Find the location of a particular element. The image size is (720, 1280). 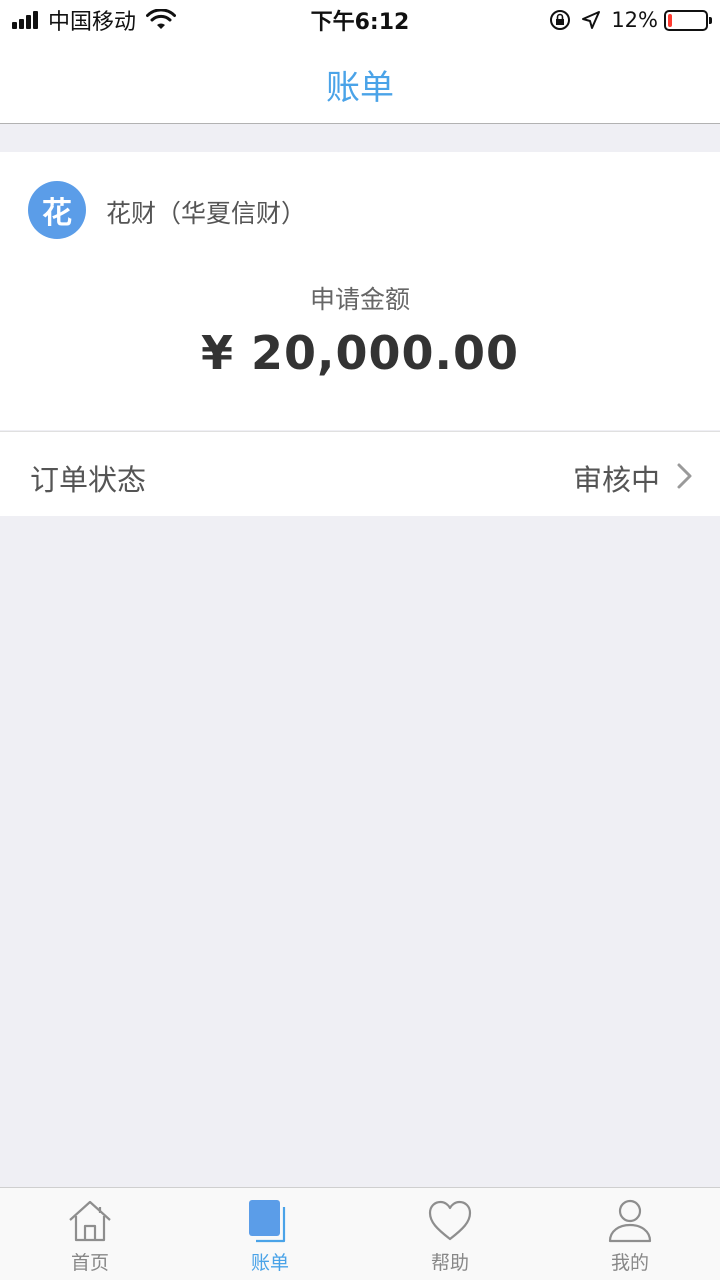

tab-home: 首页 is located at coordinates (90, 1234).